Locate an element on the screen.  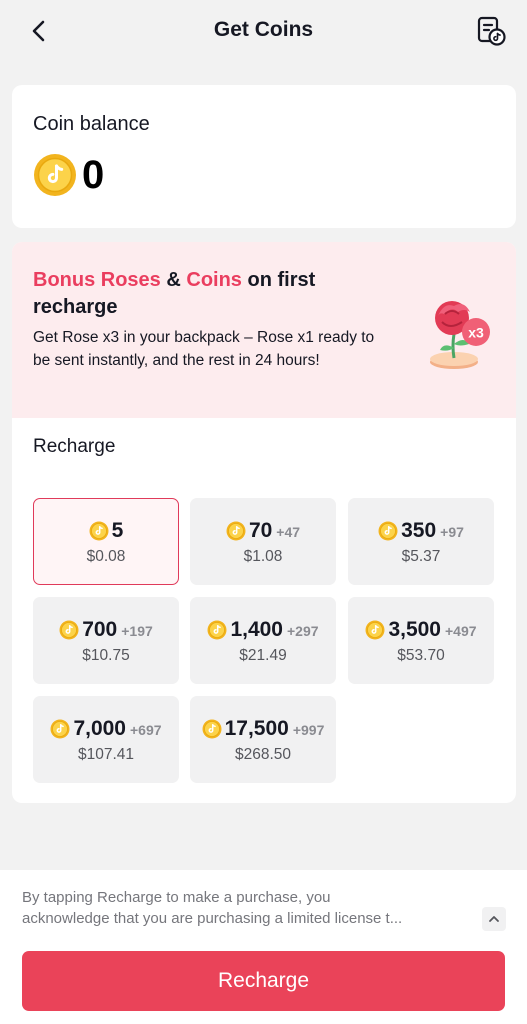
package-coin-amount: 1,400 is located at coordinates (256, 629).